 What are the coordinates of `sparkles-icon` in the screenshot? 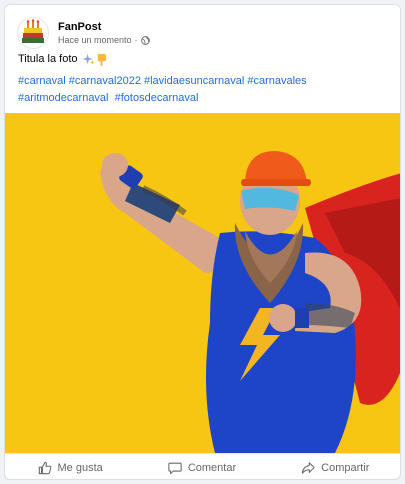 It's located at (87, 59).